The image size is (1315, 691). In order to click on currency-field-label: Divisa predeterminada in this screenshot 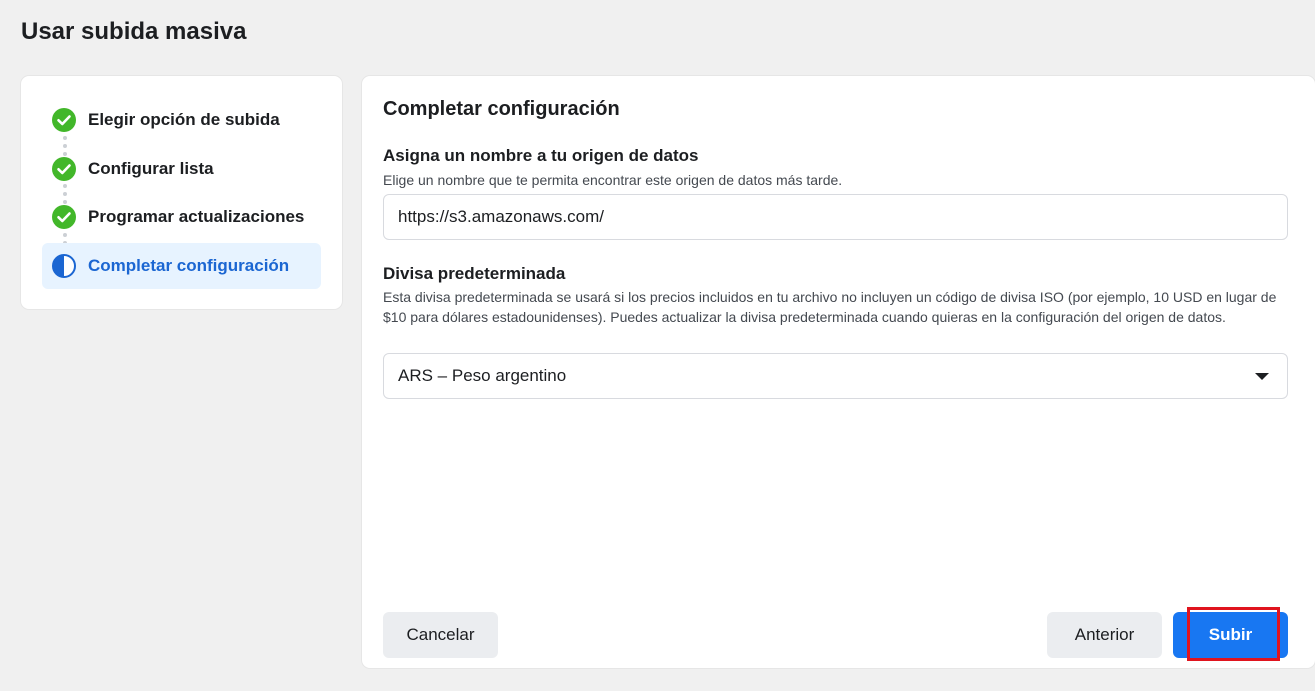, I will do `click(474, 273)`.